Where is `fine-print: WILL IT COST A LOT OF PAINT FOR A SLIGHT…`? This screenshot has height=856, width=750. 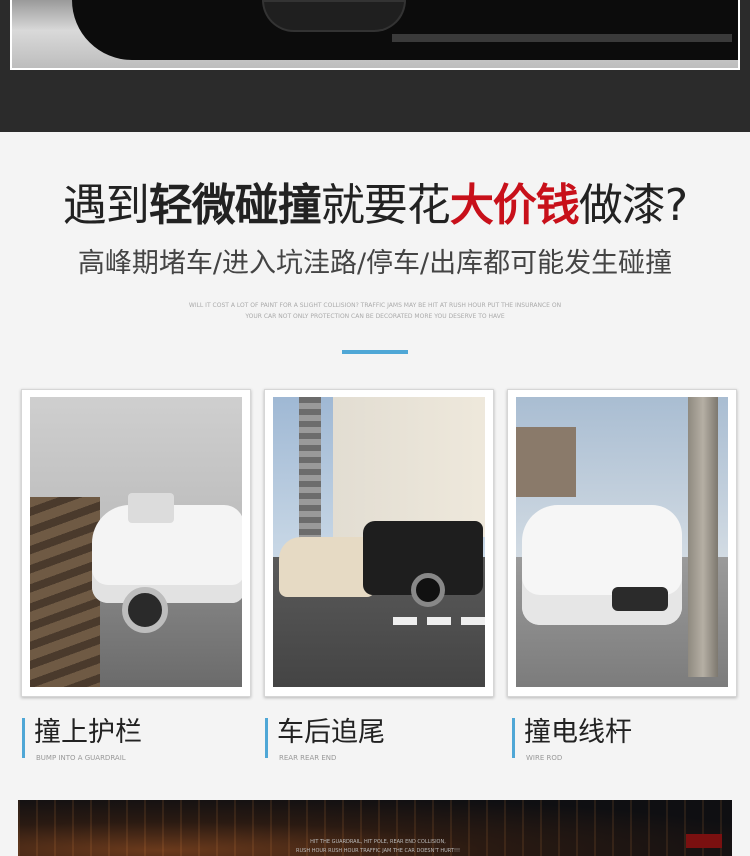 fine-print: WILL IT COST A LOT OF PAINT FOR A SLIGHT… is located at coordinates (375, 311).